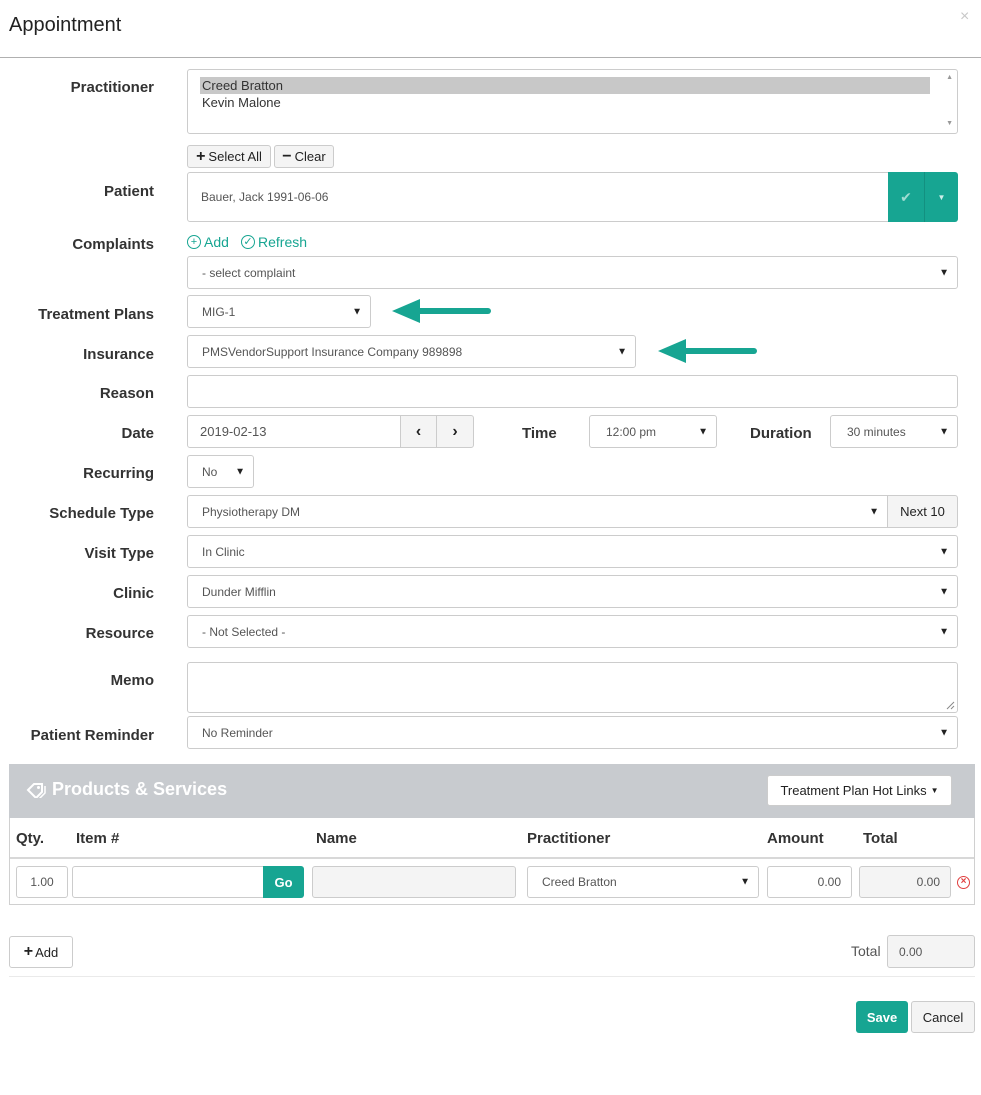 The image size is (981, 1095). I want to click on resource-select: - Not Selected - ▼, so click(572, 631).